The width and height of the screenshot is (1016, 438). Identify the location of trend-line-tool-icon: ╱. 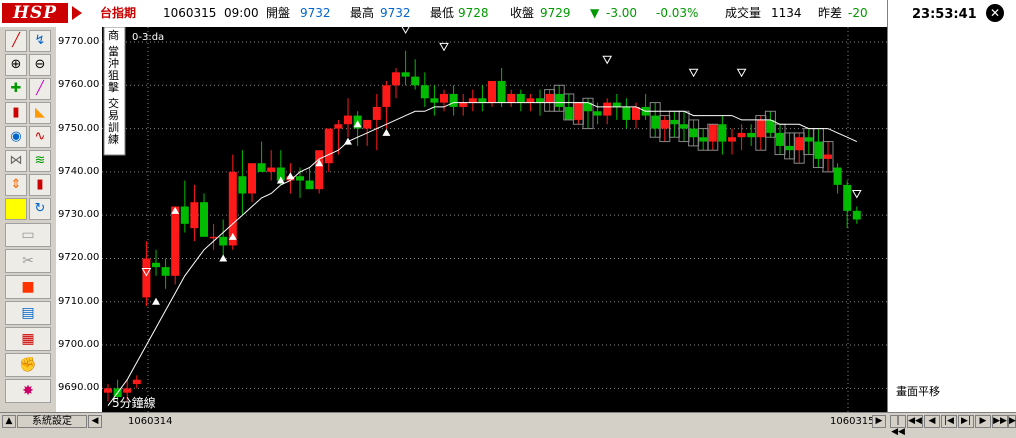
(16, 41).